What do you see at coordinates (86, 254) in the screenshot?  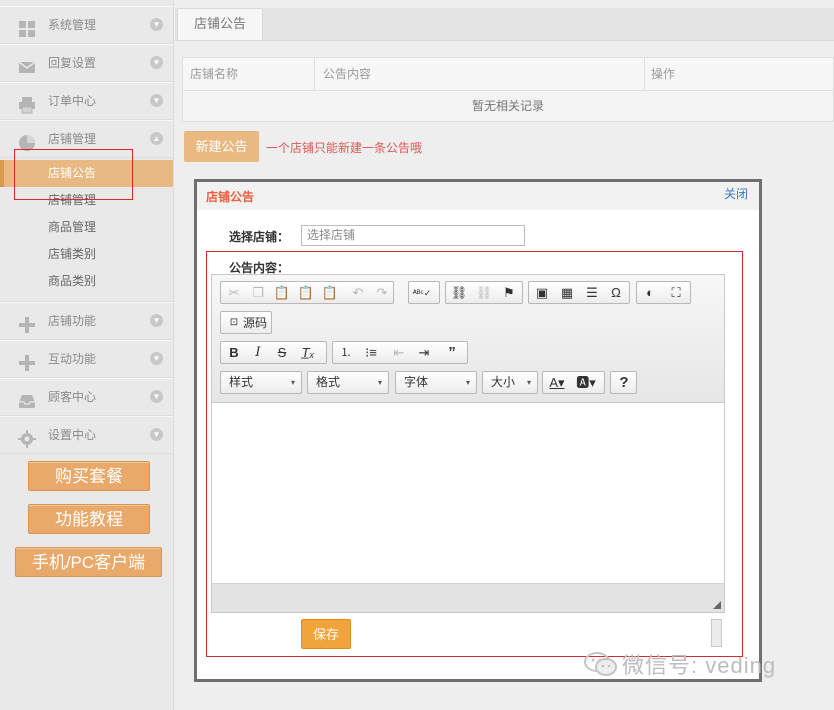 I see `submenu-item-shop-category: 店铺类别` at bounding box center [86, 254].